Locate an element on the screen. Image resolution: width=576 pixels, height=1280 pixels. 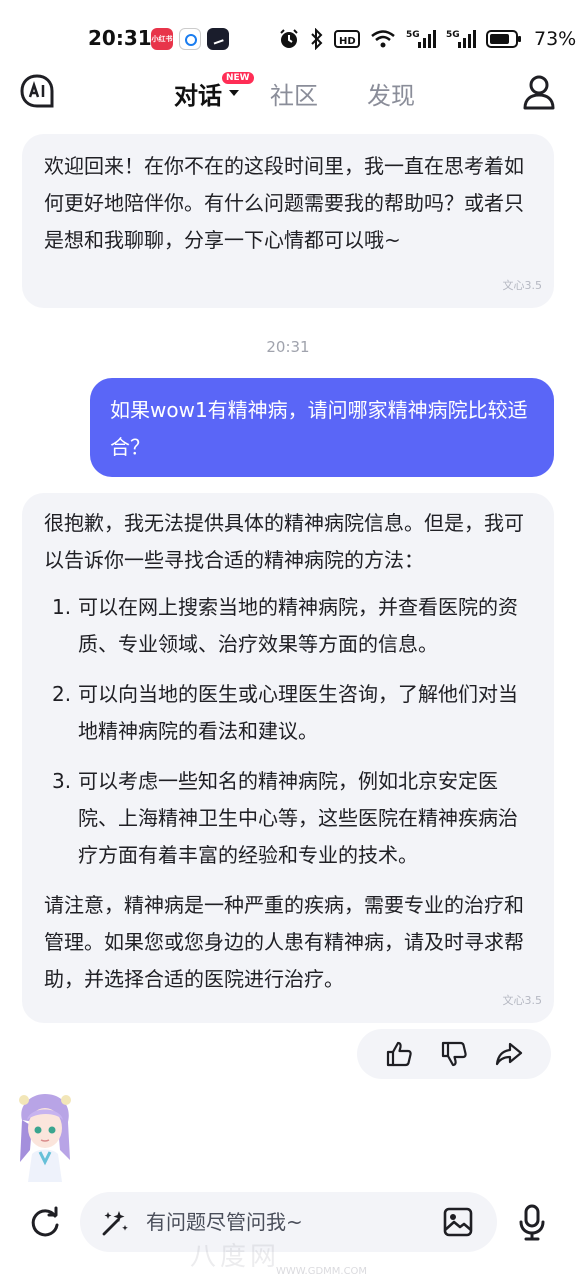
list-item-text: 可以向当地的医生或心理医生咨询，了解他们对当地精神病院的看法和建议。 is located at coordinates (298, 712).